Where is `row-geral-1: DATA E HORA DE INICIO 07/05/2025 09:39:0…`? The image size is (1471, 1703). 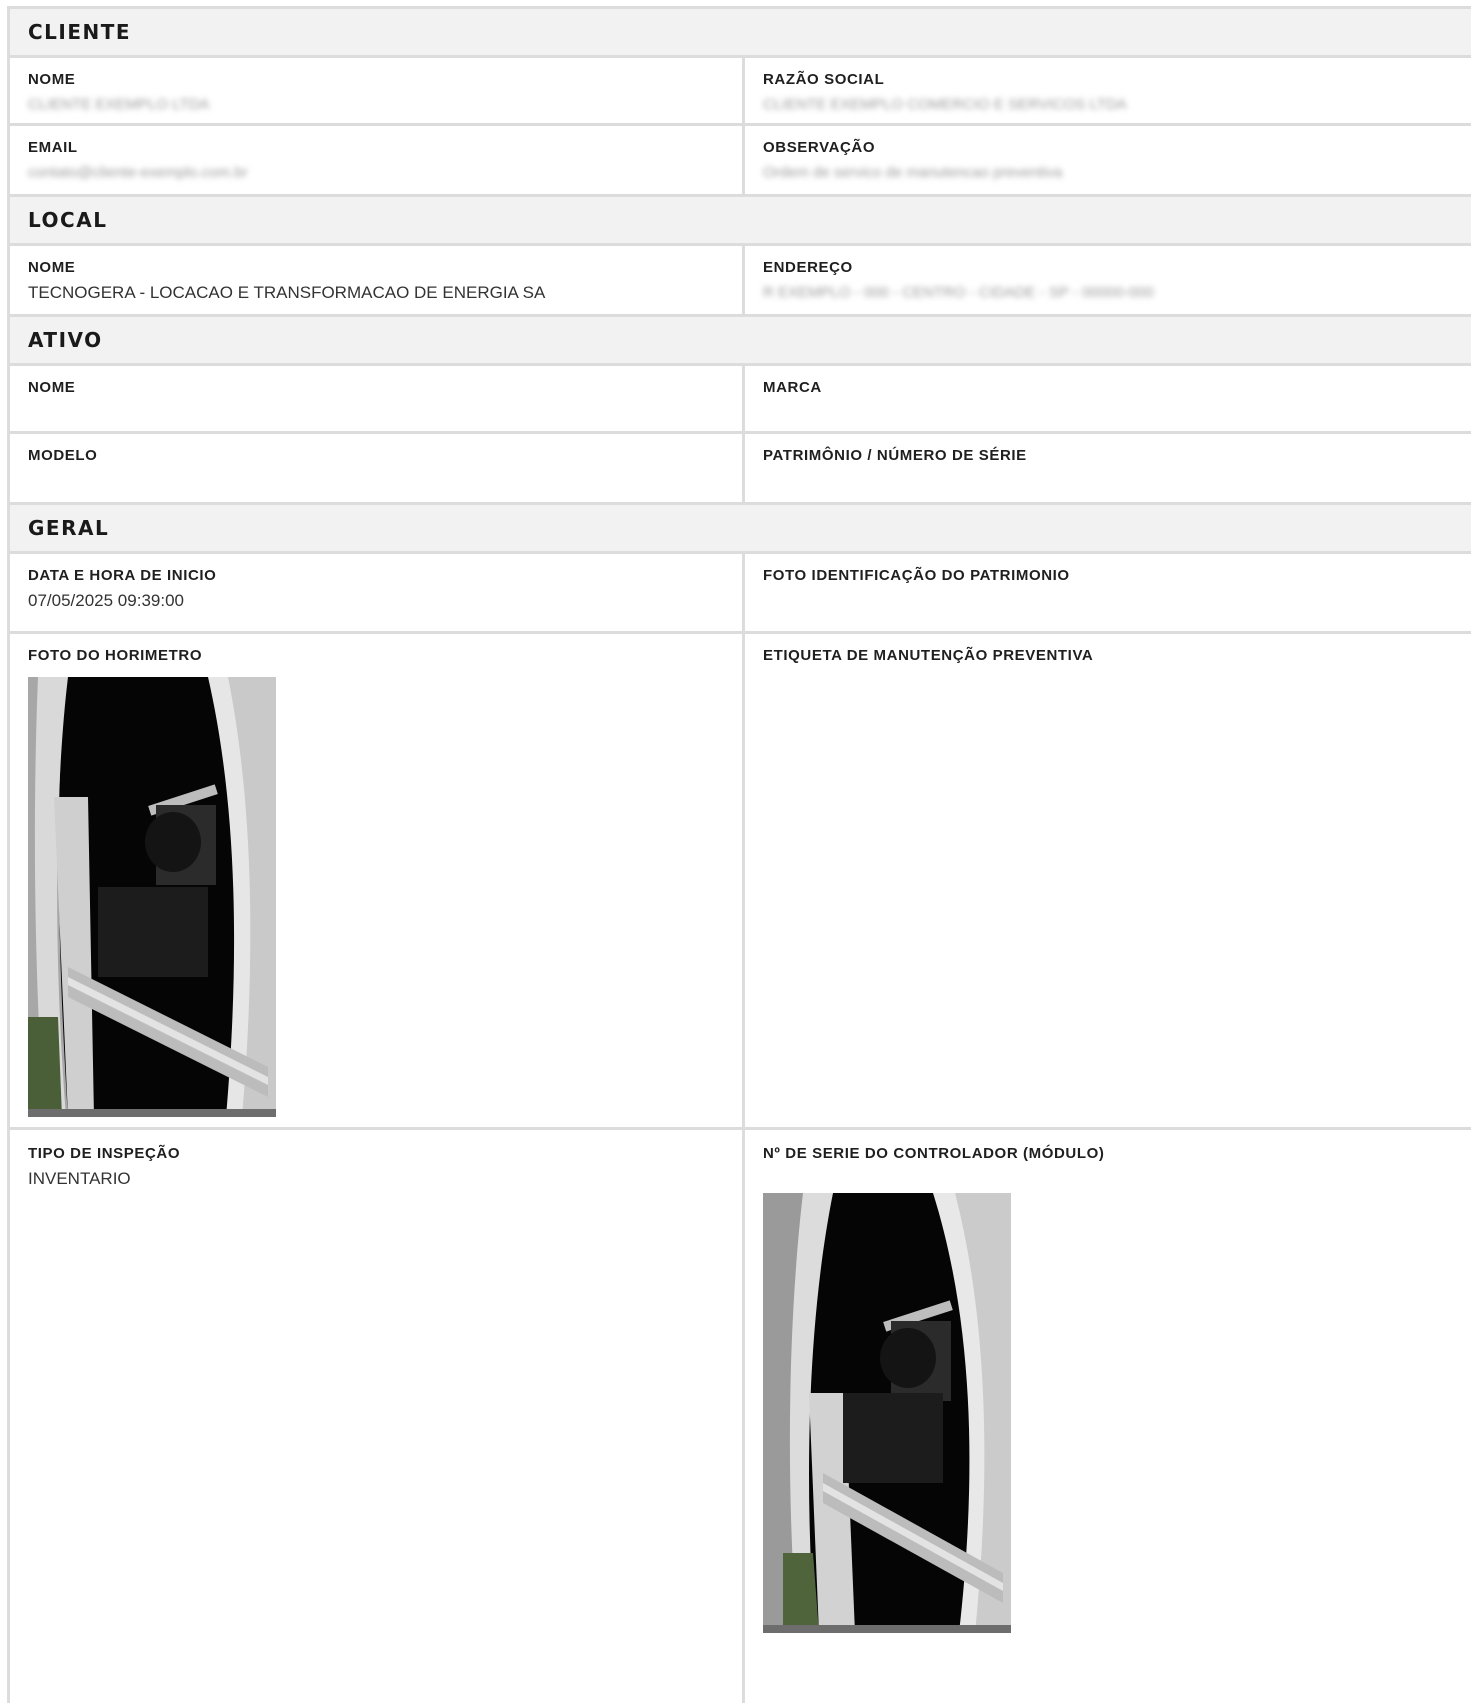
row-geral-1: DATA E HORA DE INICIO 07/05/2025 09:39:0… is located at coordinates (739, 594).